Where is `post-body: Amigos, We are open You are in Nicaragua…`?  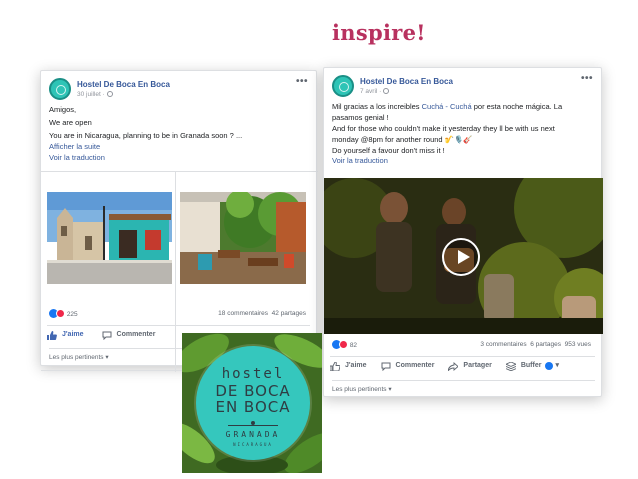 post-body: Amigos, We are open You are in Nicaragua… is located at coordinates (178, 134).